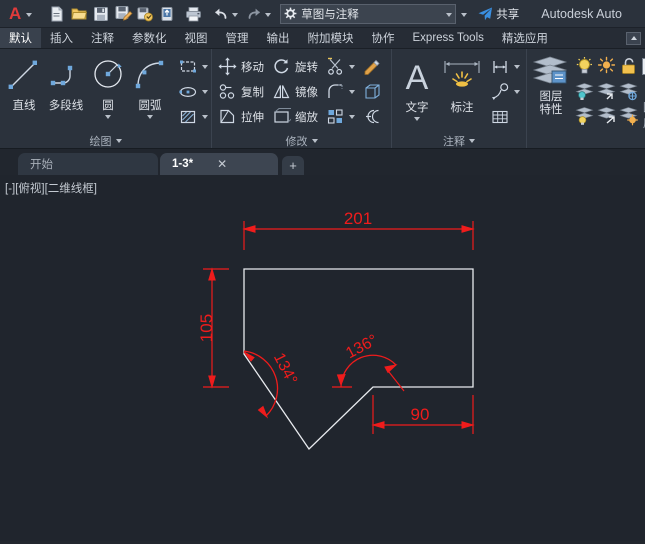 This screenshot has height=544, width=645. Describe the element at coordinates (41, 165) in the screenshot. I see `doc-tab-start-label: 开始` at that location.